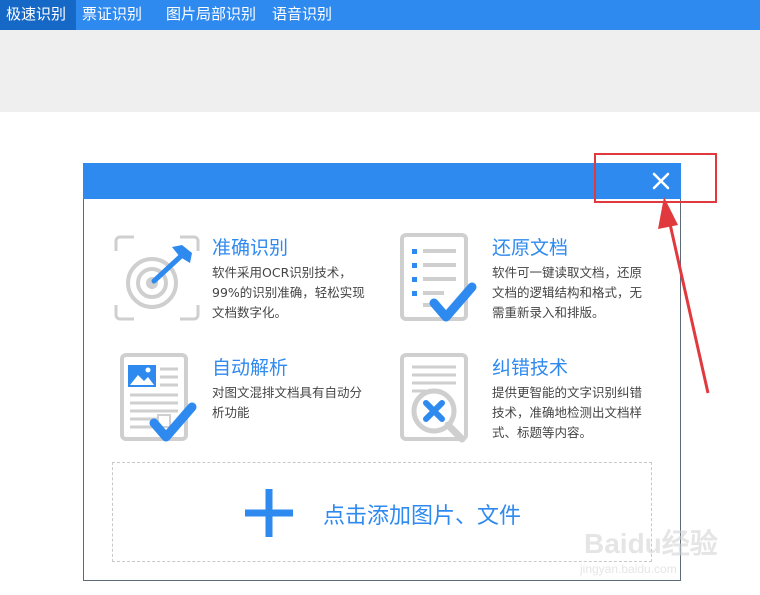 The image size is (760, 595). What do you see at coordinates (530, 368) in the screenshot?
I see `feature-title: 纠错技术` at bounding box center [530, 368].